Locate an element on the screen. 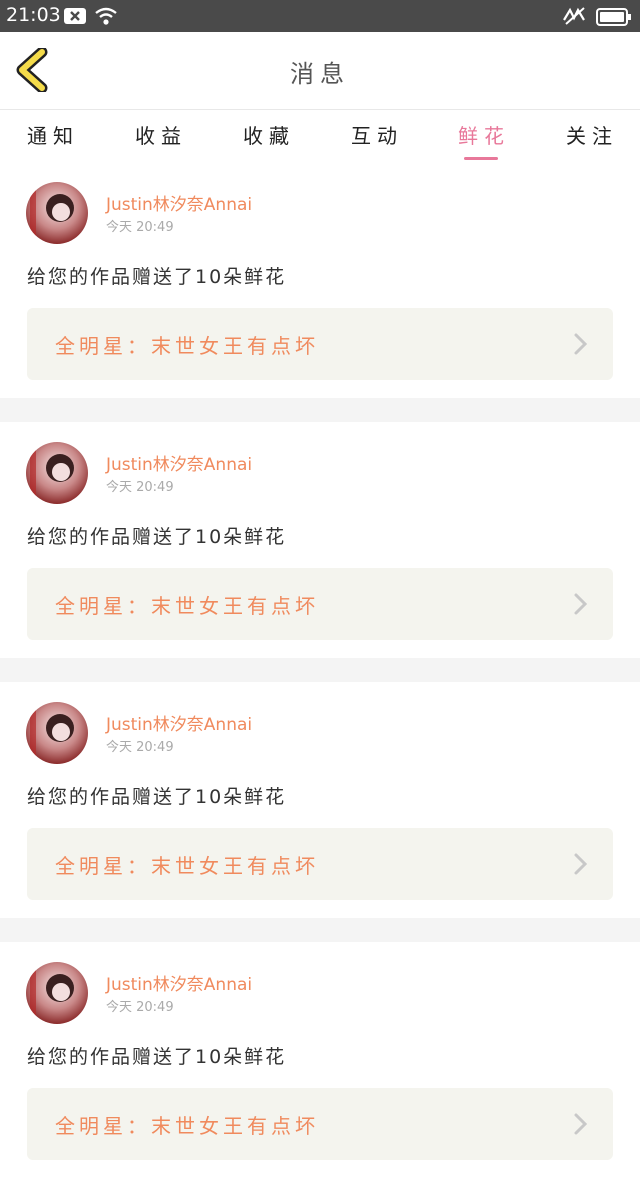 The image size is (640, 1178). tab-interaction: 互动 is located at coordinates (377, 134).